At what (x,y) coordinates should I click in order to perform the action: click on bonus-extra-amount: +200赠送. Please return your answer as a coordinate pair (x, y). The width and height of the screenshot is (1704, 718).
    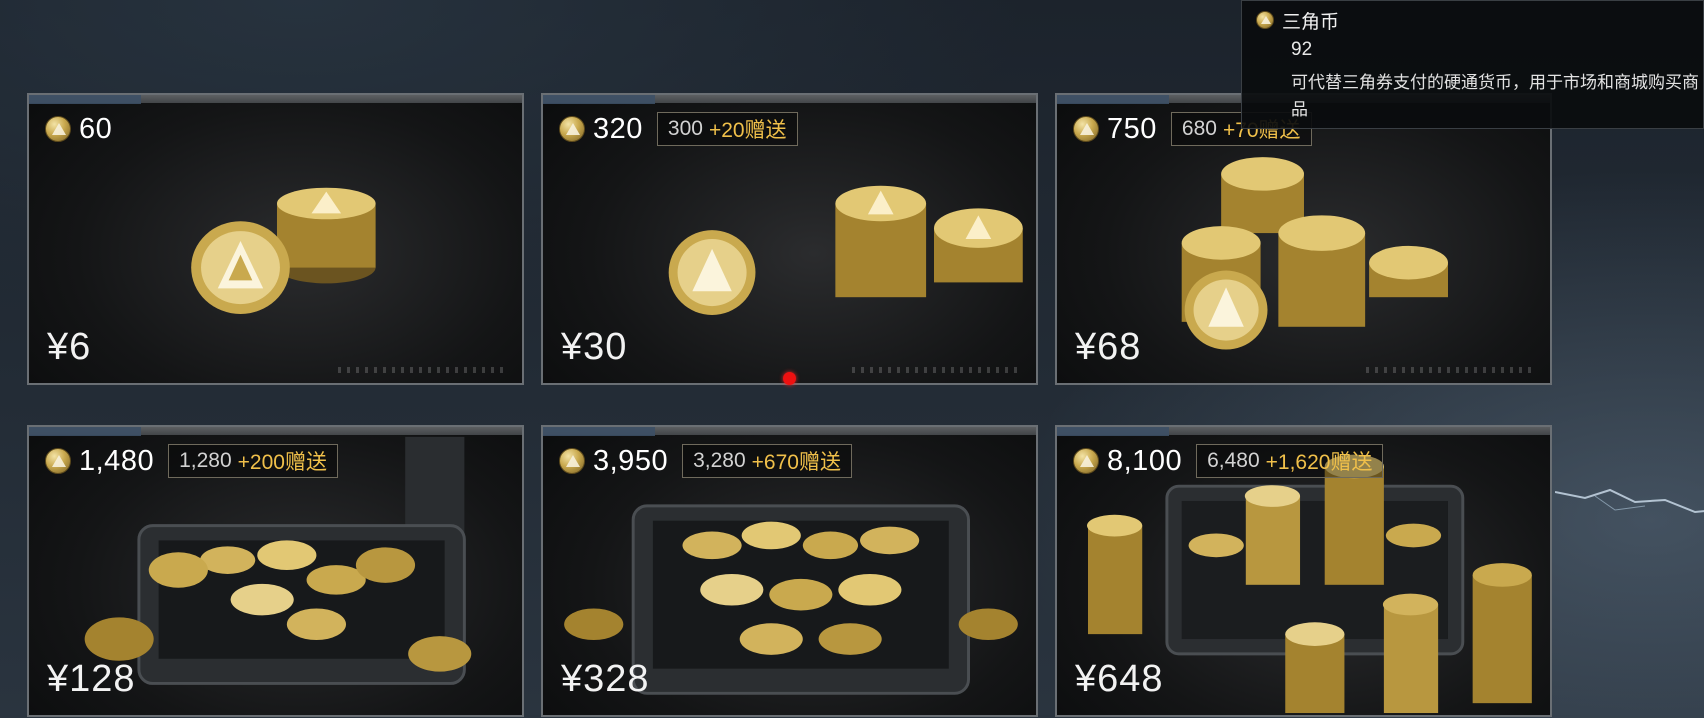
    Looking at the image, I should click on (282, 462).